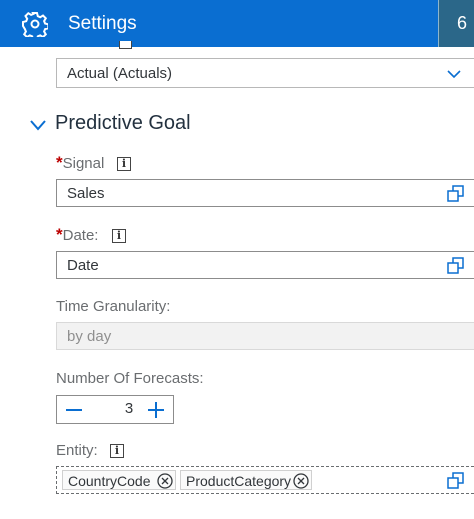  Describe the element at coordinates (239, 481) in the screenshot. I see `token-label: ProductCategory` at that location.